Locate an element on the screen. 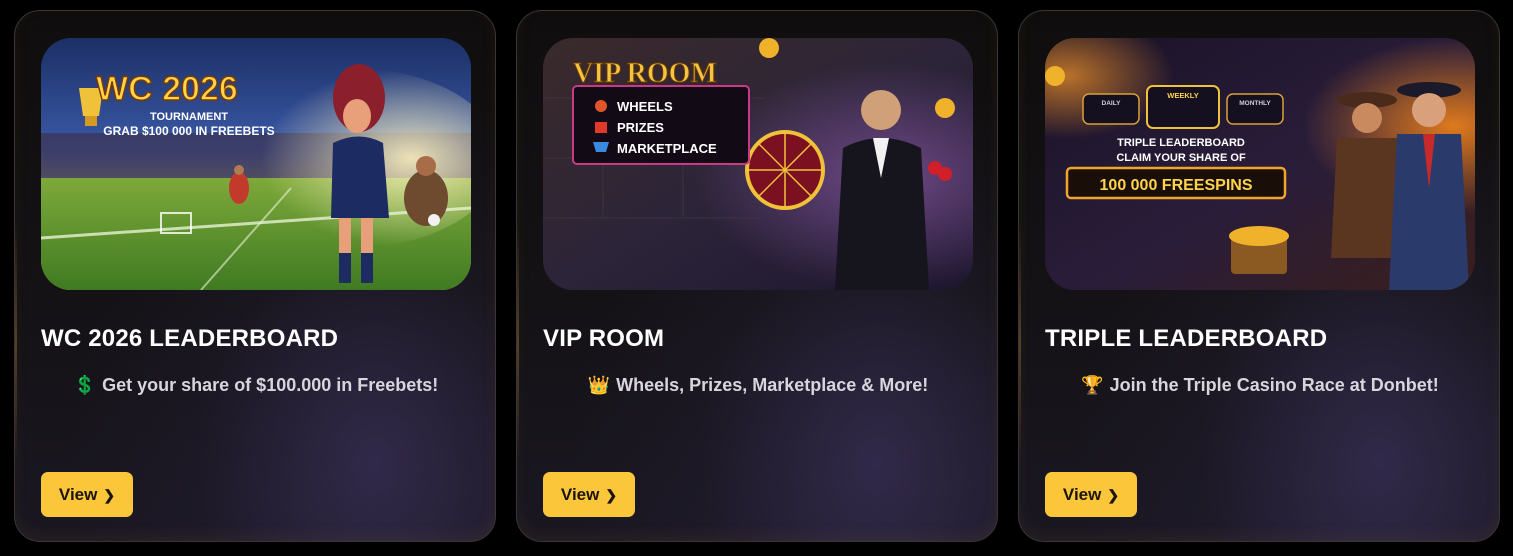 The height and width of the screenshot is (556, 1513). card-title: WC 2026 LEADERBOARD is located at coordinates (190, 338).